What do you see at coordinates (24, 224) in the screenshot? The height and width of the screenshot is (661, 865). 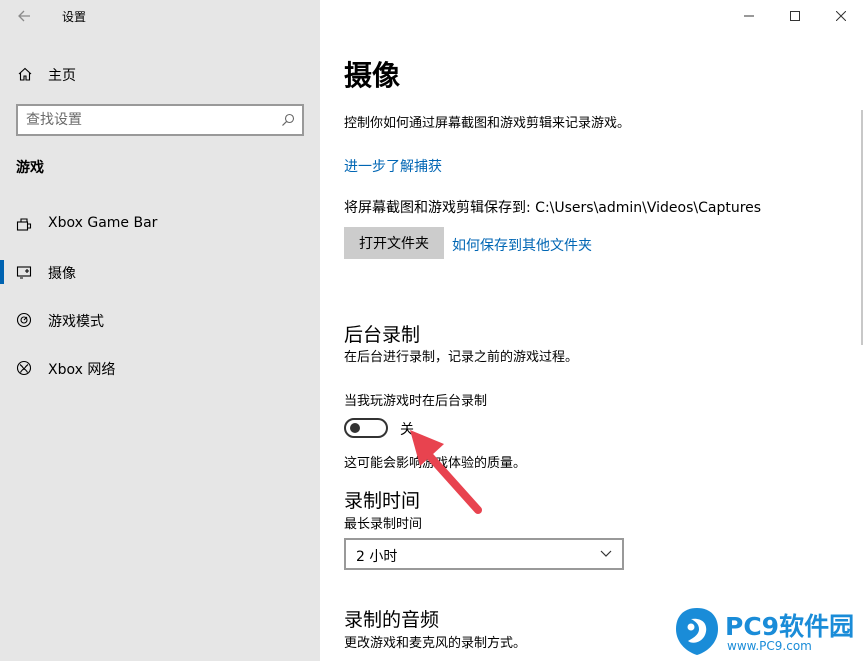 I see `gamebar-icon` at bounding box center [24, 224].